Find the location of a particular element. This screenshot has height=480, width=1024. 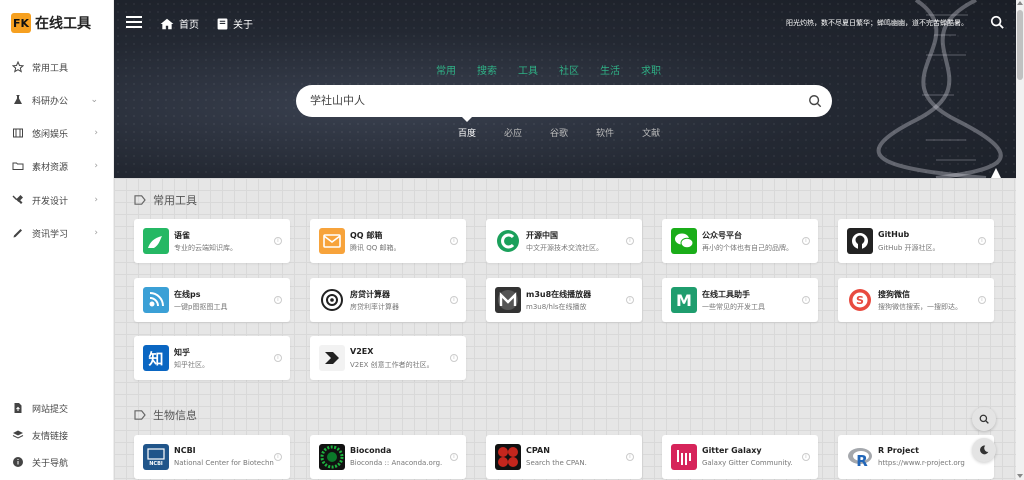

sidebar-item-news-learning: 资讯学习 › is located at coordinates (57, 233).